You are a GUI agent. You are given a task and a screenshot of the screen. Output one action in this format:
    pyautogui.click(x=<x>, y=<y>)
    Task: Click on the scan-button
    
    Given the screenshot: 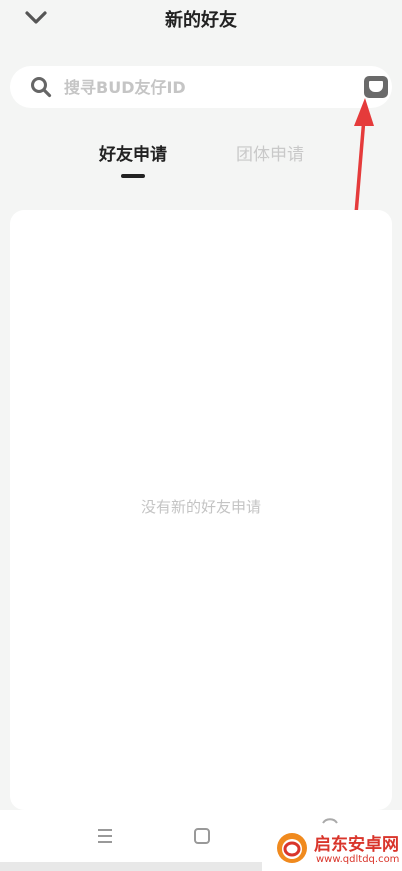 What is the action you would take?
    pyautogui.click(x=376, y=87)
    